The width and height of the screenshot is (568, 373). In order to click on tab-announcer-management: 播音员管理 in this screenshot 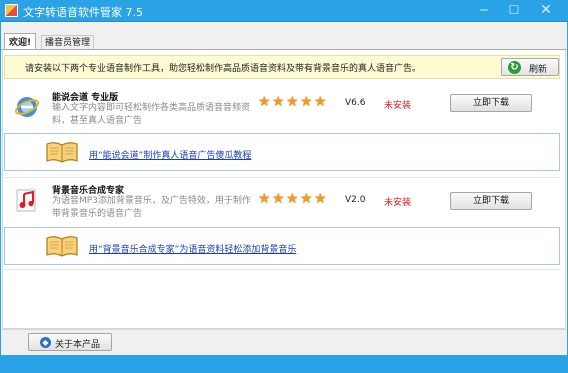, I will do `click(68, 42)`.